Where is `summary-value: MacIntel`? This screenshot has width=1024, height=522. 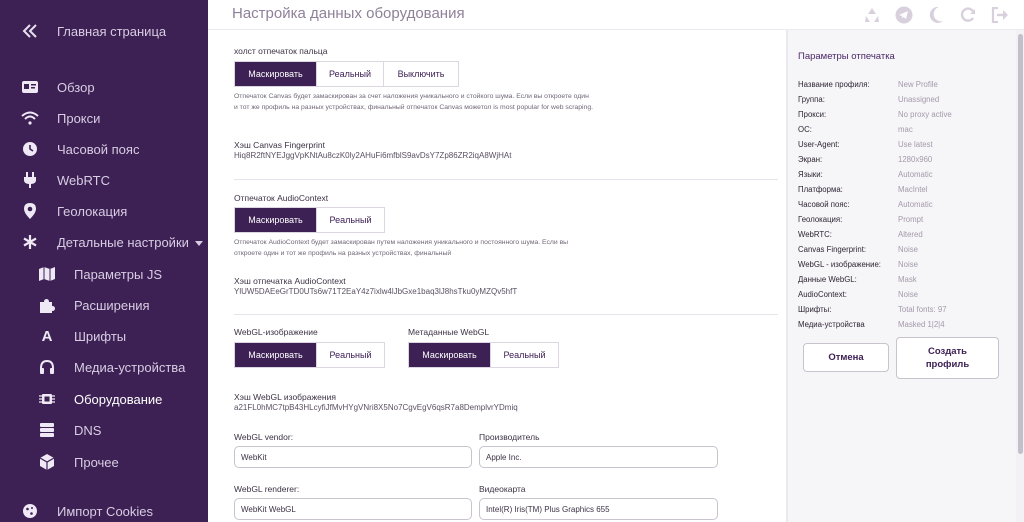 summary-value: MacIntel is located at coordinates (913, 189).